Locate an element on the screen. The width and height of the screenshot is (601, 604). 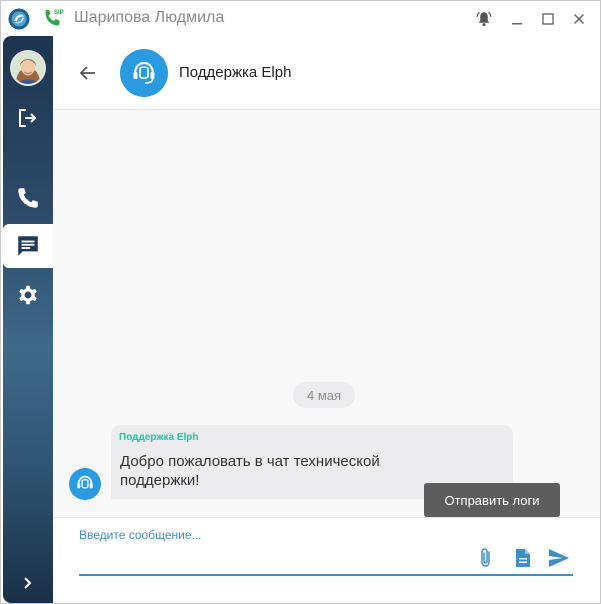
app-logo-icon is located at coordinates (19, 19).